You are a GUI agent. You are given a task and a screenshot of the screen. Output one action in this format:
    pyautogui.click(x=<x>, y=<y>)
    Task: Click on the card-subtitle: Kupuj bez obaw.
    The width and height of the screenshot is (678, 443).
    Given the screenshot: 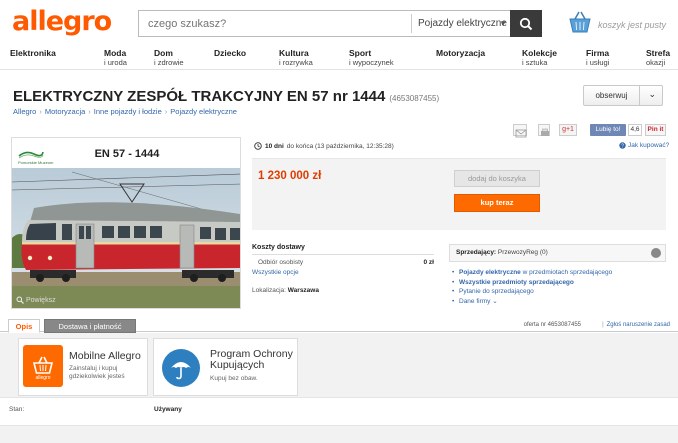 What is the action you would take?
    pyautogui.click(x=234, y=378)
    